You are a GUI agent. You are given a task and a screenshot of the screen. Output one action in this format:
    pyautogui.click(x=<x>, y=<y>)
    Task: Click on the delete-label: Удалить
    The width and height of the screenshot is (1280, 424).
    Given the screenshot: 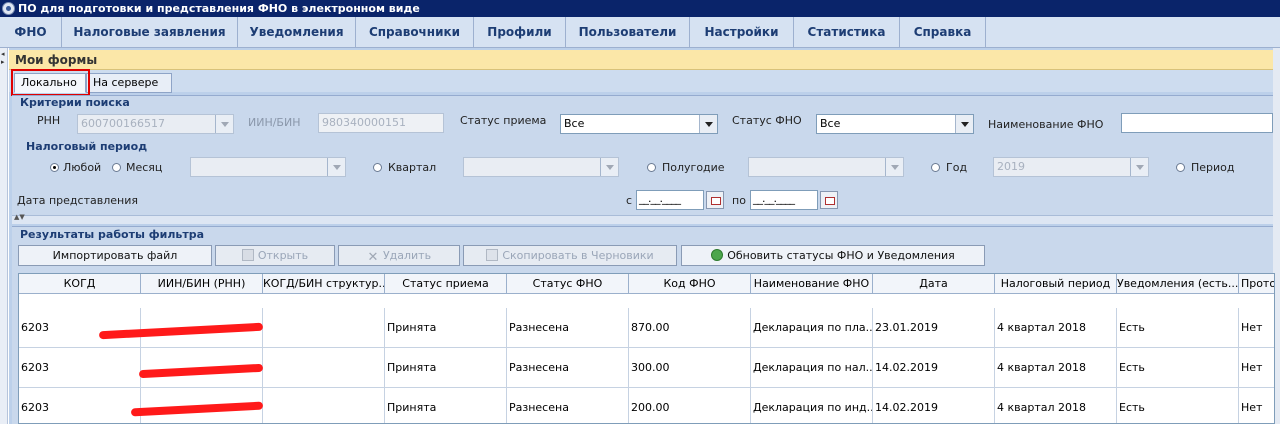 What is the action you would take?
    pyautogui.click(x=407, y=255)
    